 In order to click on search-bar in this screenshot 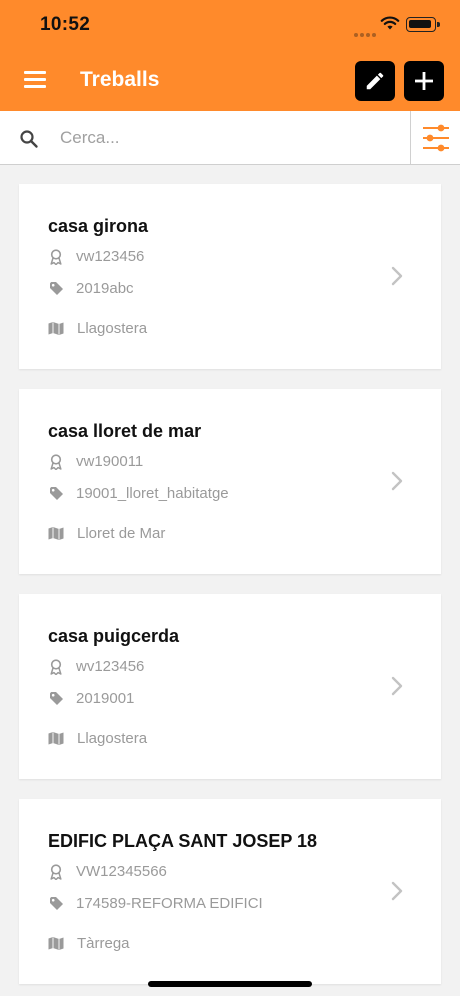, I will do `click(230, 138)`.